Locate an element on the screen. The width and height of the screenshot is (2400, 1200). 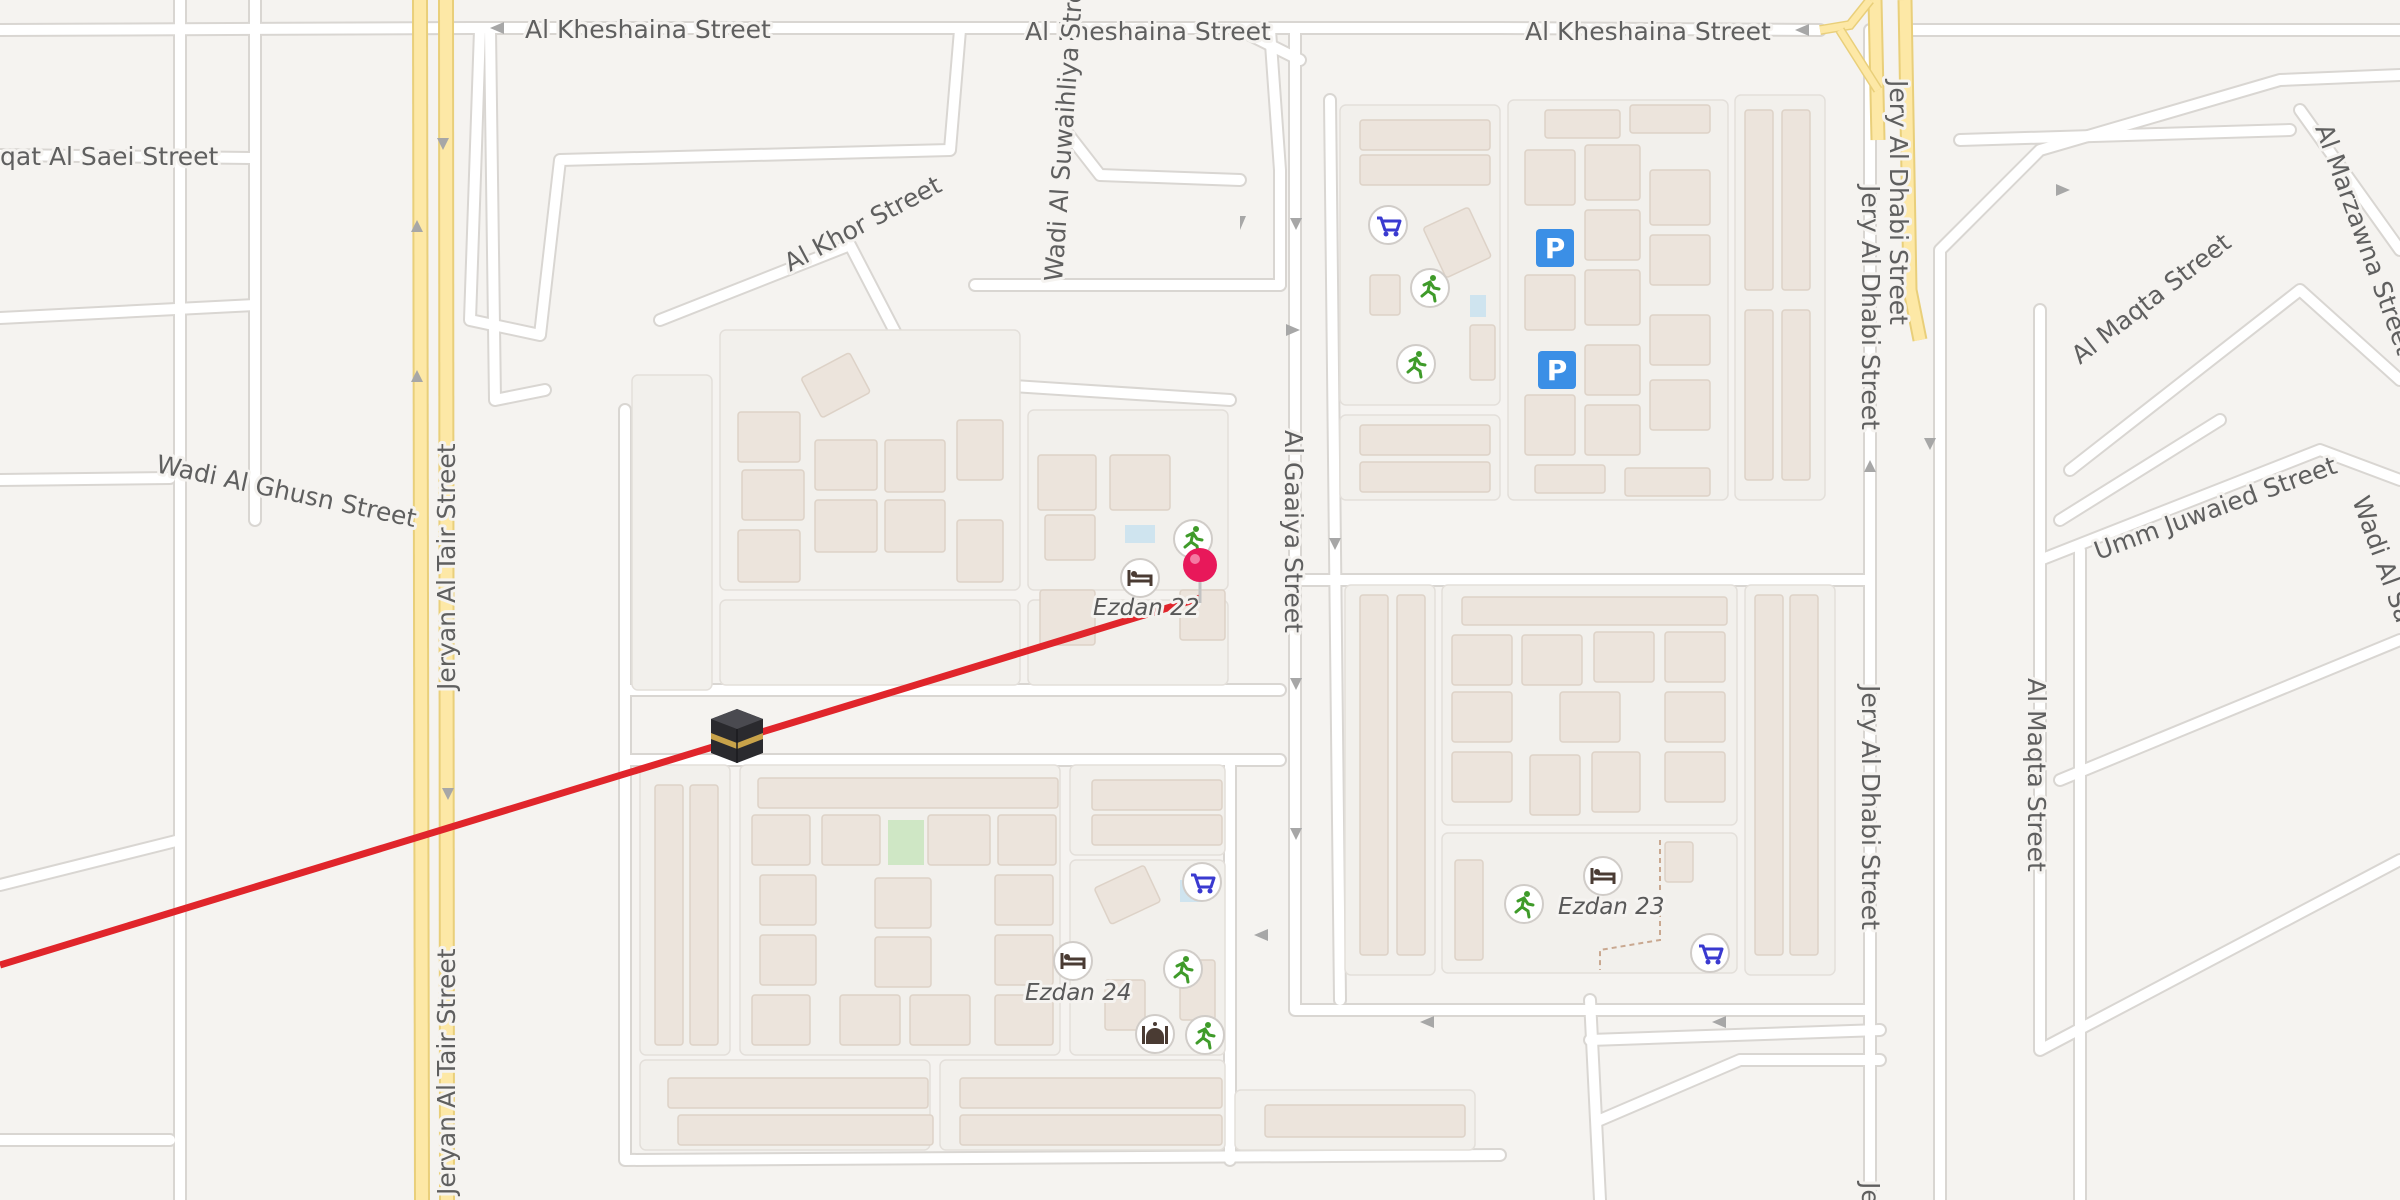
street-label: Al Gaaiya Street is located at coordinates (1293, 531).